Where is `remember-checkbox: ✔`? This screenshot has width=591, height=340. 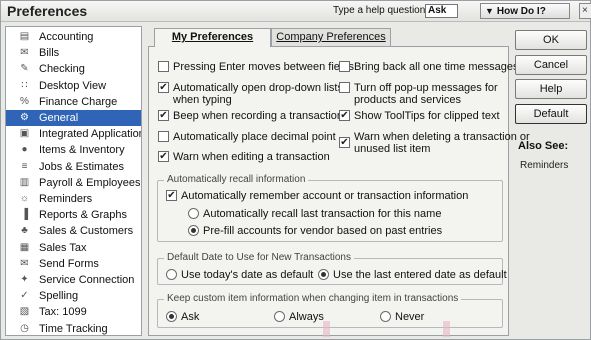
remember-checkbox: ✔ is located at coordinates (171, 195).